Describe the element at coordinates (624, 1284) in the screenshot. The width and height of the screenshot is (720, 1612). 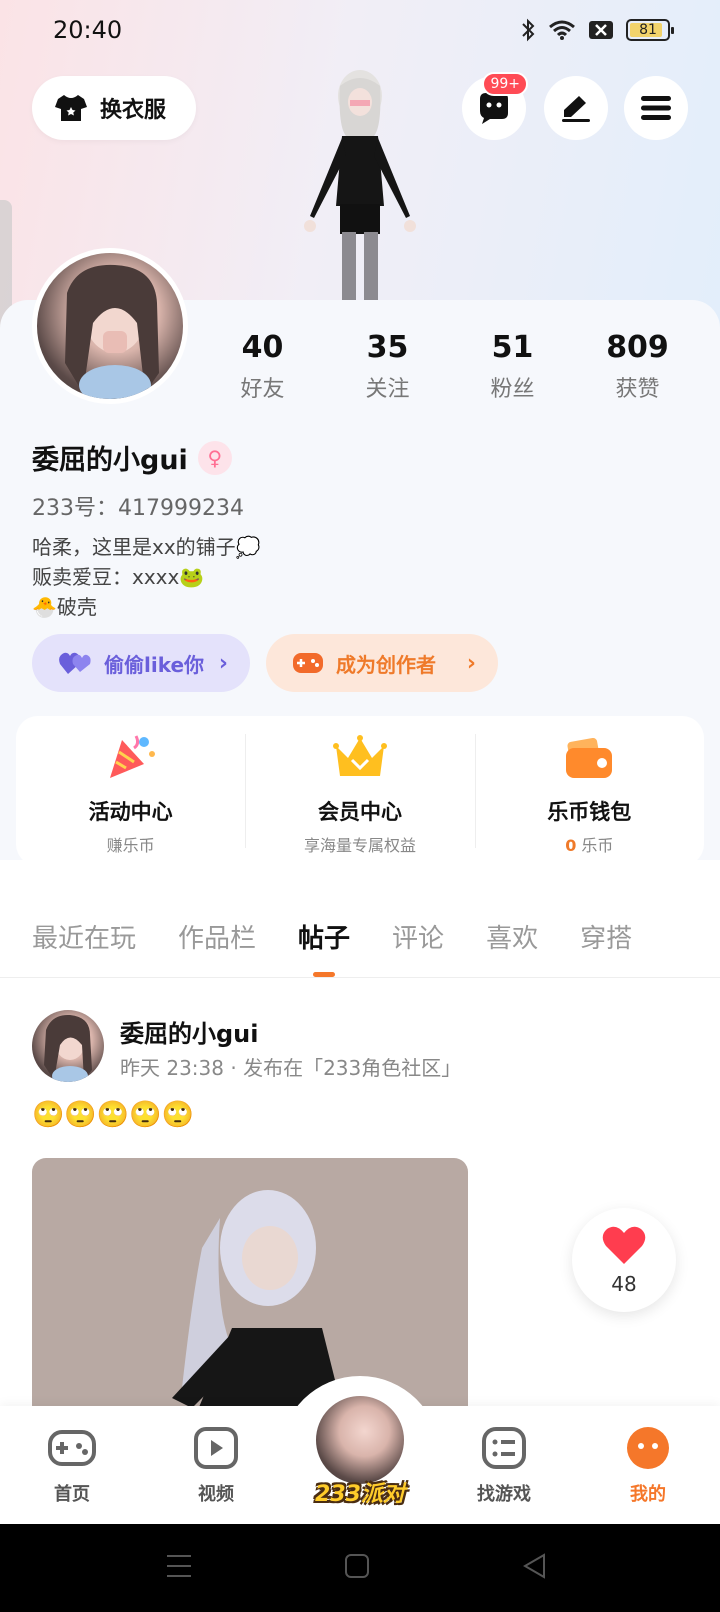
I see `post-like-count: 48` at that location.